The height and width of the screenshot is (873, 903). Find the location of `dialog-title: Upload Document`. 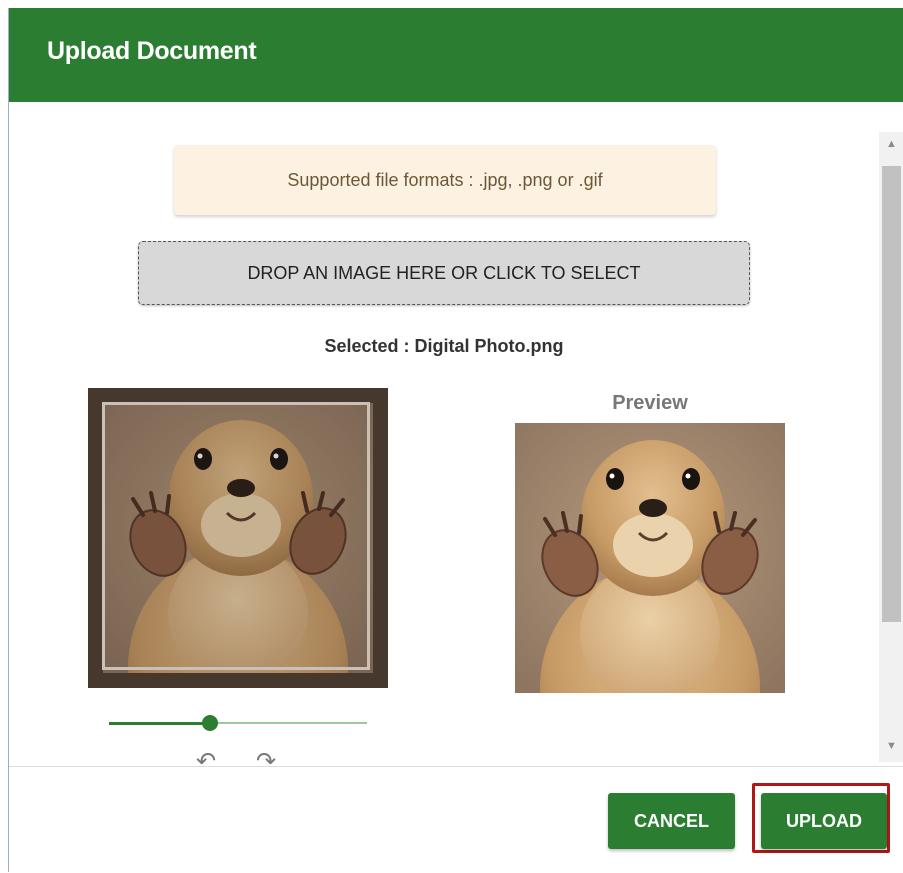

dialog-title: Upload Document is located at coordinates (152, 51).